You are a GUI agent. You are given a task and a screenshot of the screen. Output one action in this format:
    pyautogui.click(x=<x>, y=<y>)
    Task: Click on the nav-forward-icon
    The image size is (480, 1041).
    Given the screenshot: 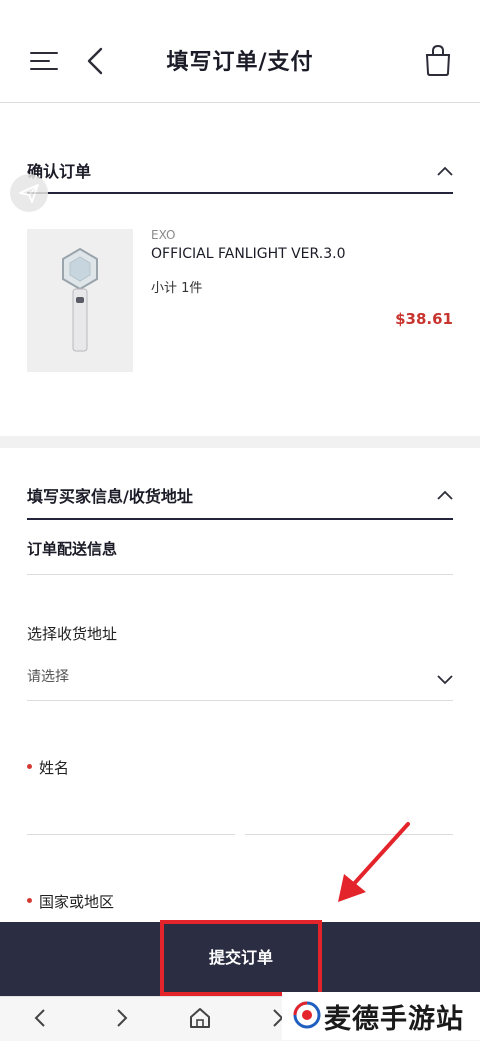 What is the action you would take?
    pyautogui.click(x=121, y=1018)
    